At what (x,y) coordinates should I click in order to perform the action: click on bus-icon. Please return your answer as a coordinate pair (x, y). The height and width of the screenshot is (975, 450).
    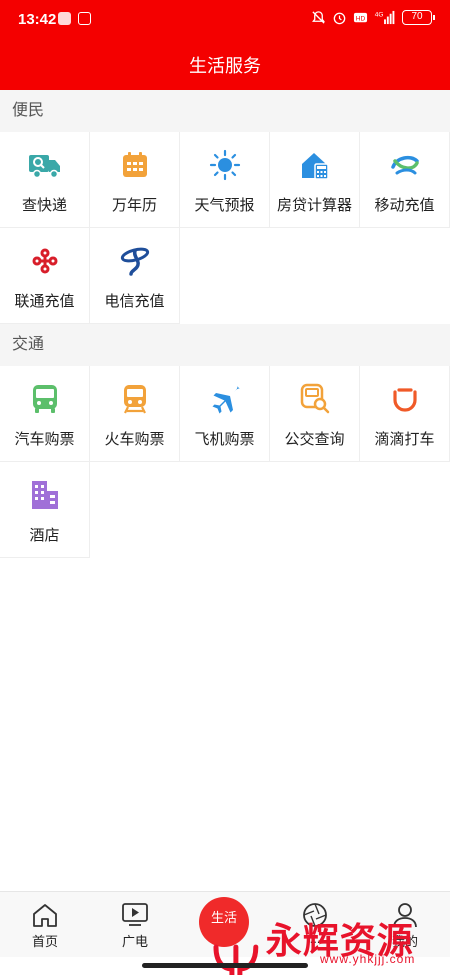
    Looking at the image, I should click on (45, 399).